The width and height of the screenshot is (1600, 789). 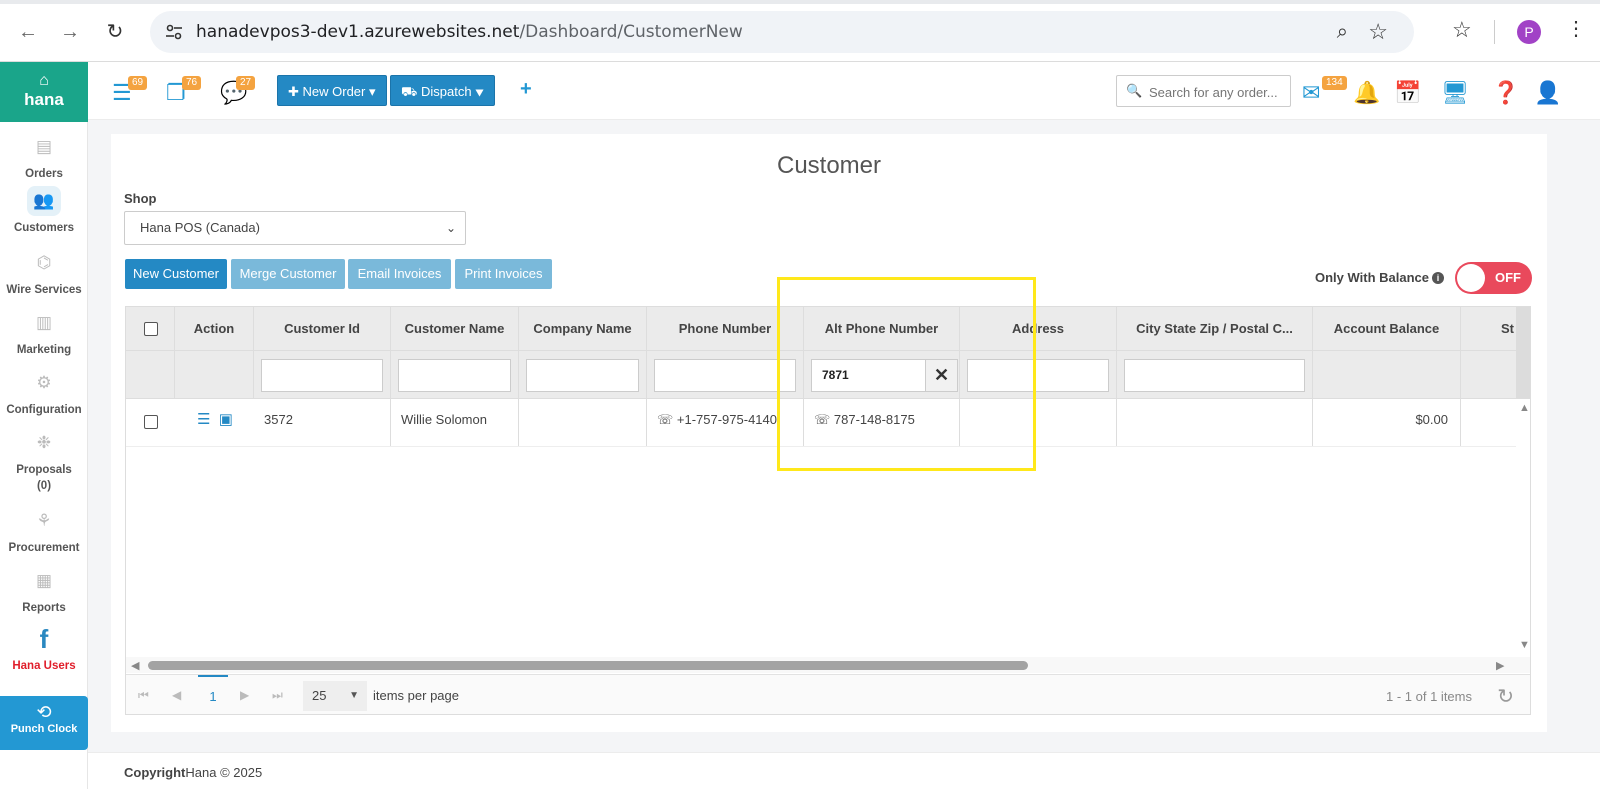 What do you see at coordinates (44, 486) in the screenshot?
I see `proposals-count: (0)` at bounding box center [44, 486].